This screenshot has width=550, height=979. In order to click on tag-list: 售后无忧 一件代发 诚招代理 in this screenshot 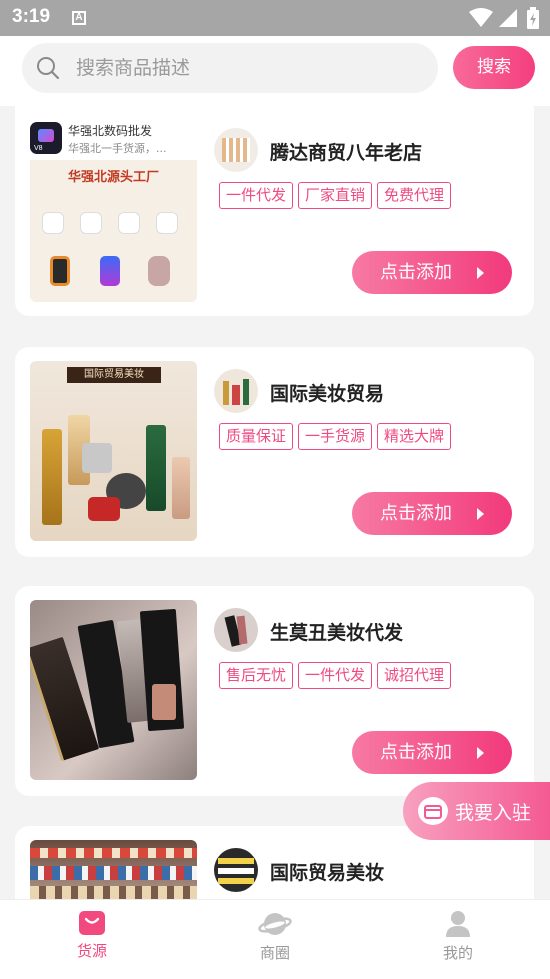, I will do `click(335, 675)`.